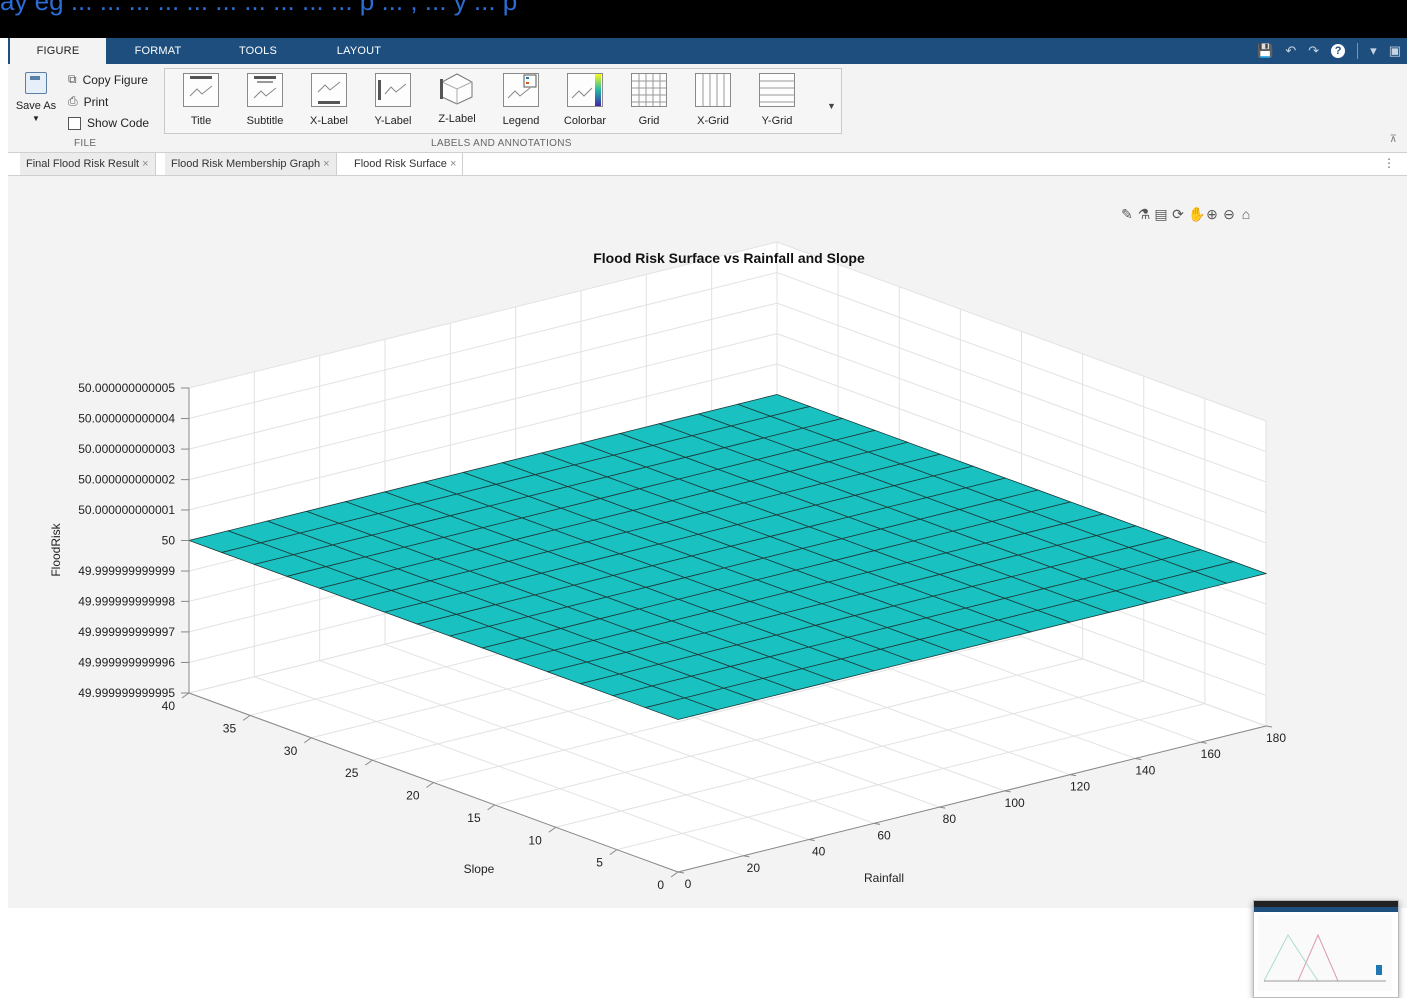 This screenshot has height=998, width=1407. I want to click on title-button-label: Title, so click(201, 121).